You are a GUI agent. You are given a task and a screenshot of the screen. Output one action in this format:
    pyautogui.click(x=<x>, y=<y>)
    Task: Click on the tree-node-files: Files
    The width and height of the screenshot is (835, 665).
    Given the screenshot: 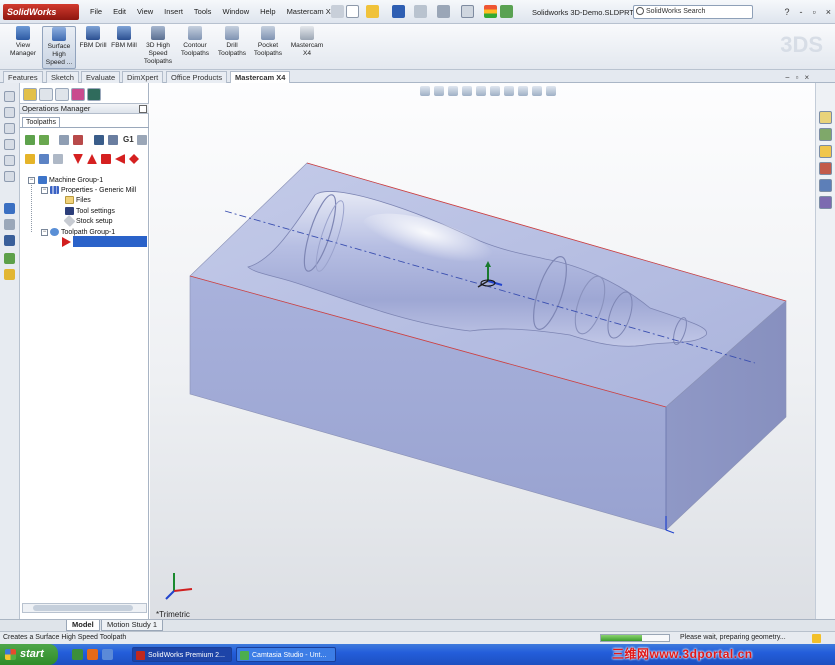 What is the action you would take?
    pyautogui.click(x=78, y=200)
    